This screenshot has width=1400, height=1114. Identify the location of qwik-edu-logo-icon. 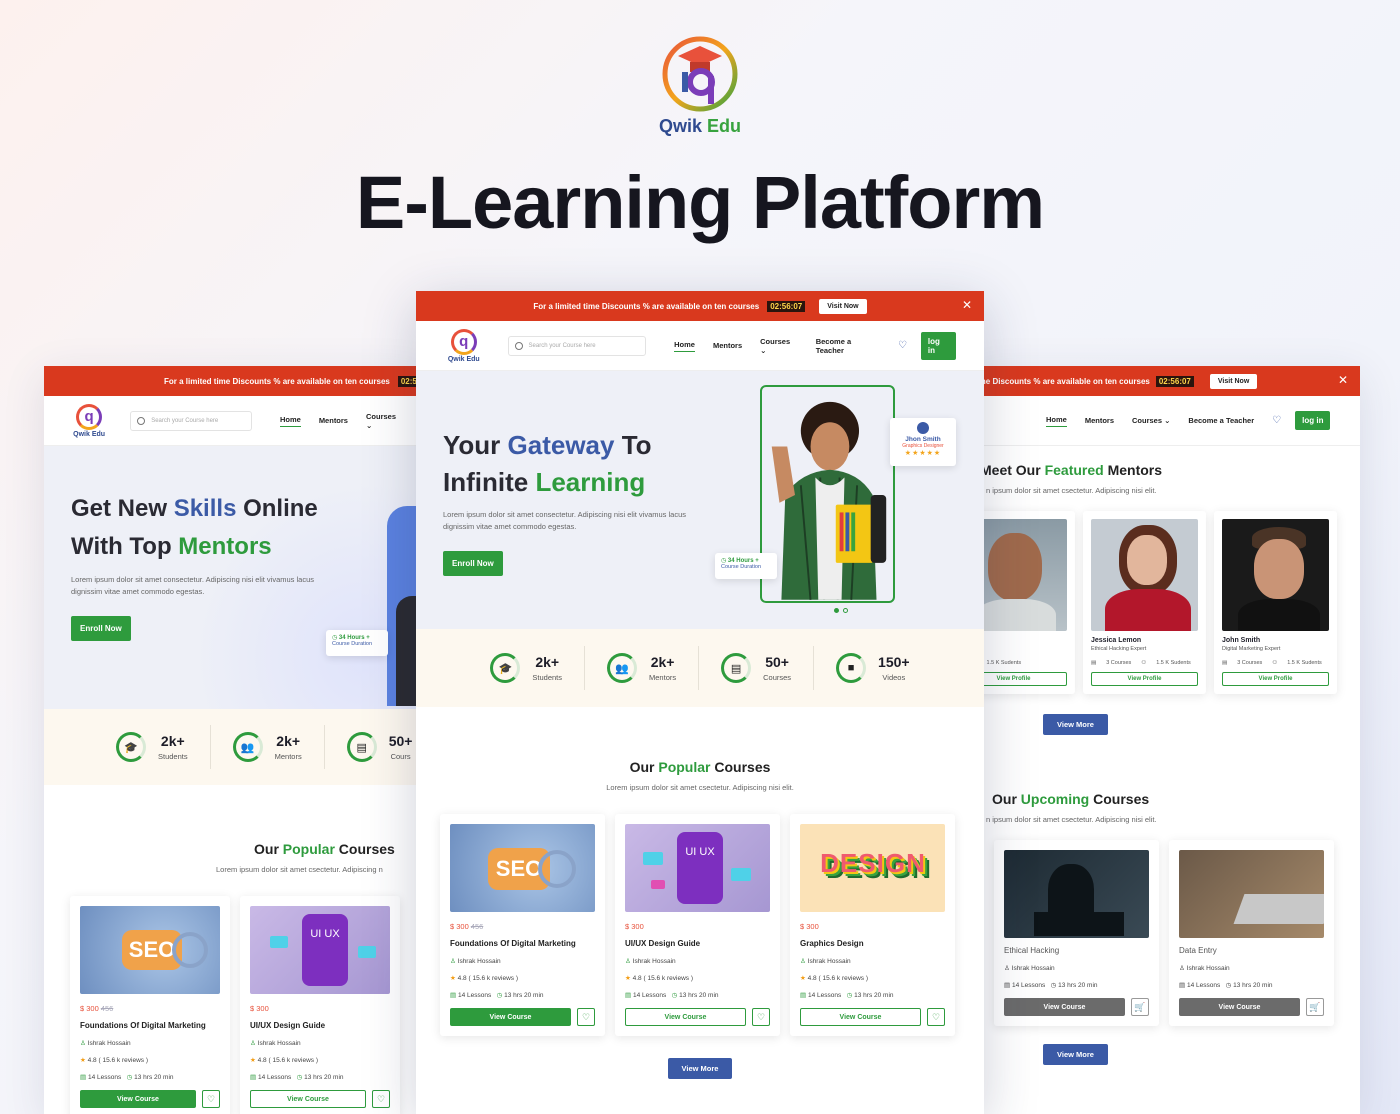
(700, 73).